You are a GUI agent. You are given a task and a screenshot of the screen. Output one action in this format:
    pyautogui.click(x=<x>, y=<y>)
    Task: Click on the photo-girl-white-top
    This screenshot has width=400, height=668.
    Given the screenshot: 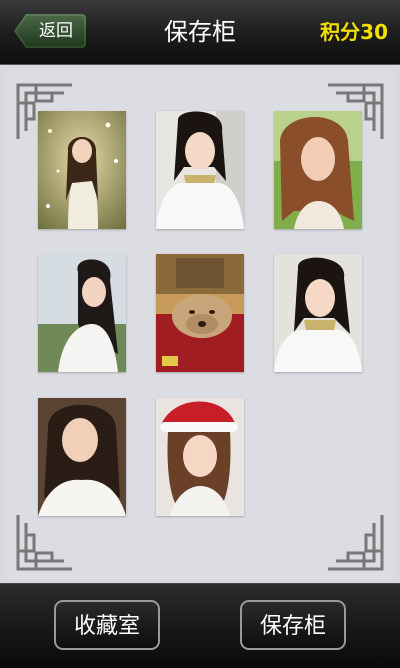 What is the action you would take?
    pyautogui.click(x=82, y=457)
    